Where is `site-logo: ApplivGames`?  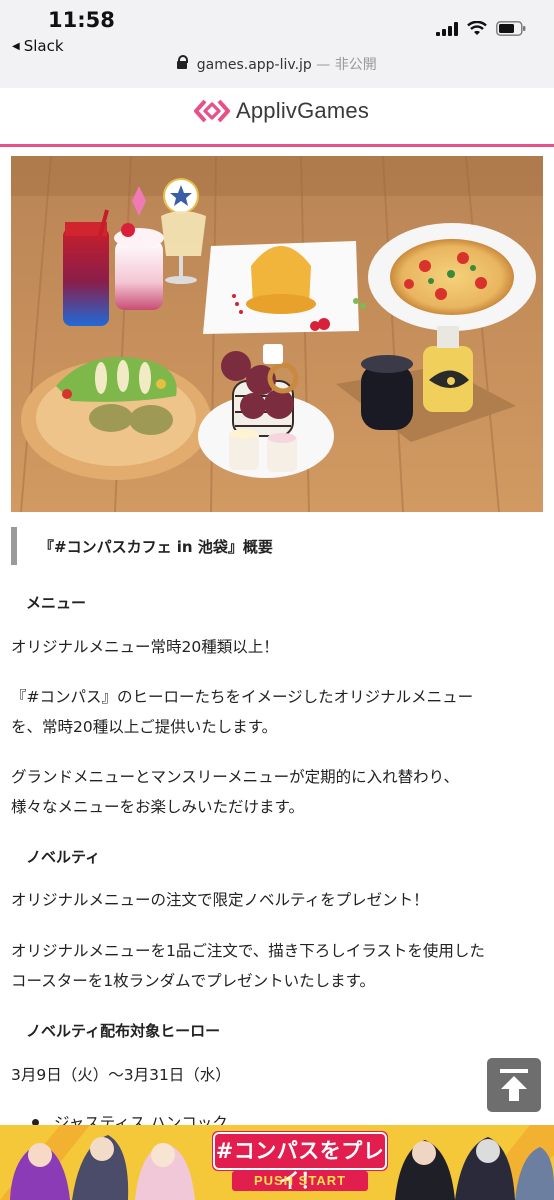
site-logo: ApplivGames is located at coordinates (281, 111).